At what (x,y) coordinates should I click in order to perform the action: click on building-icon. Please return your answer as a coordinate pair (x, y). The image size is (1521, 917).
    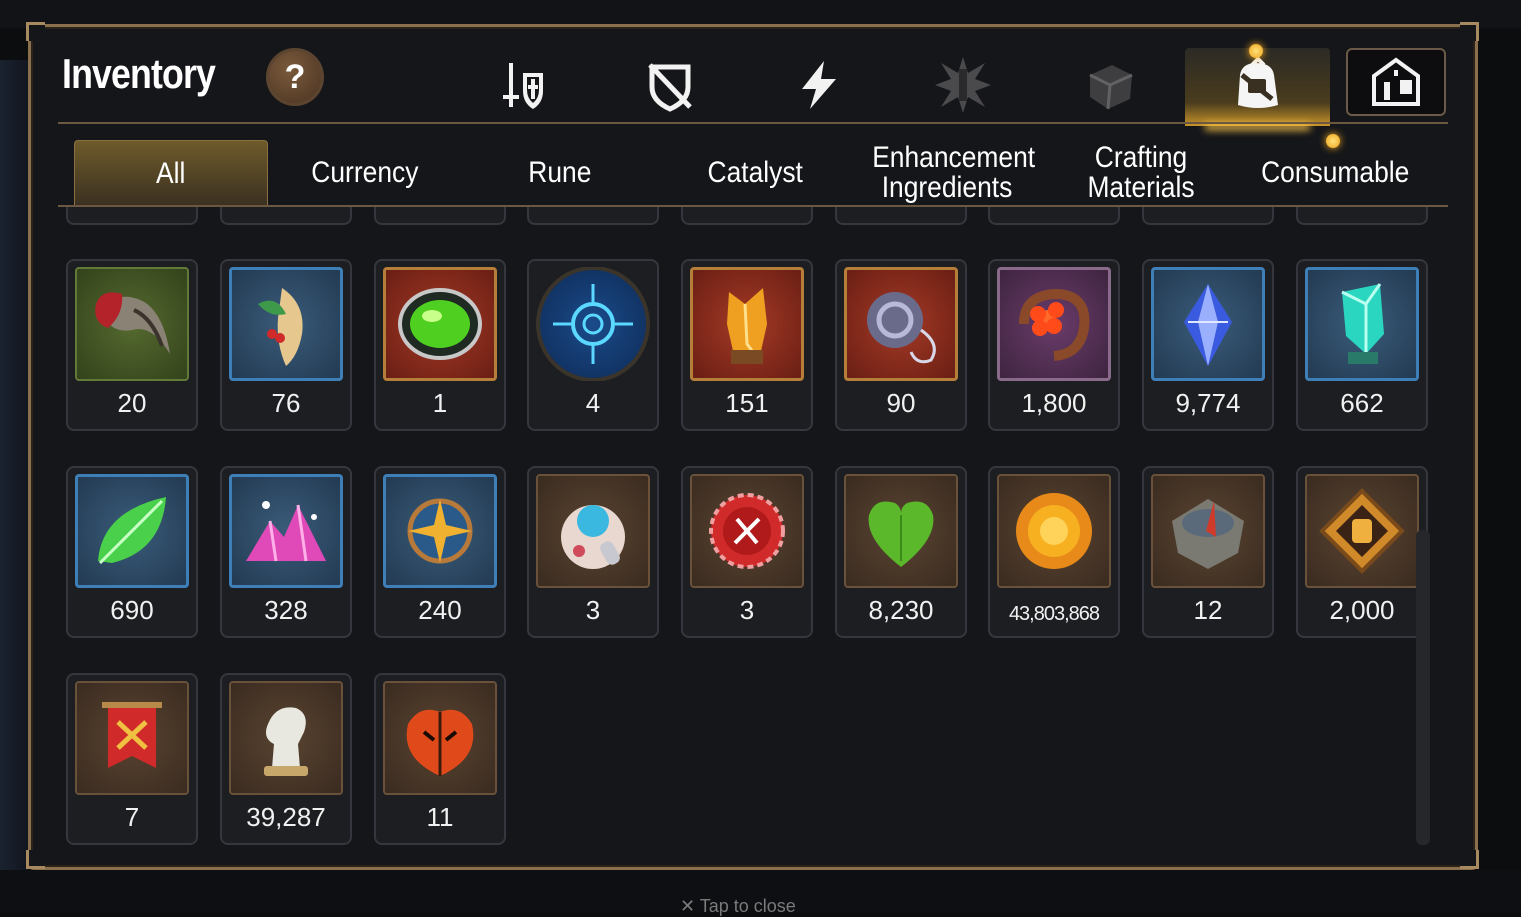
    Looking at the image, I should click on (1396, 81).